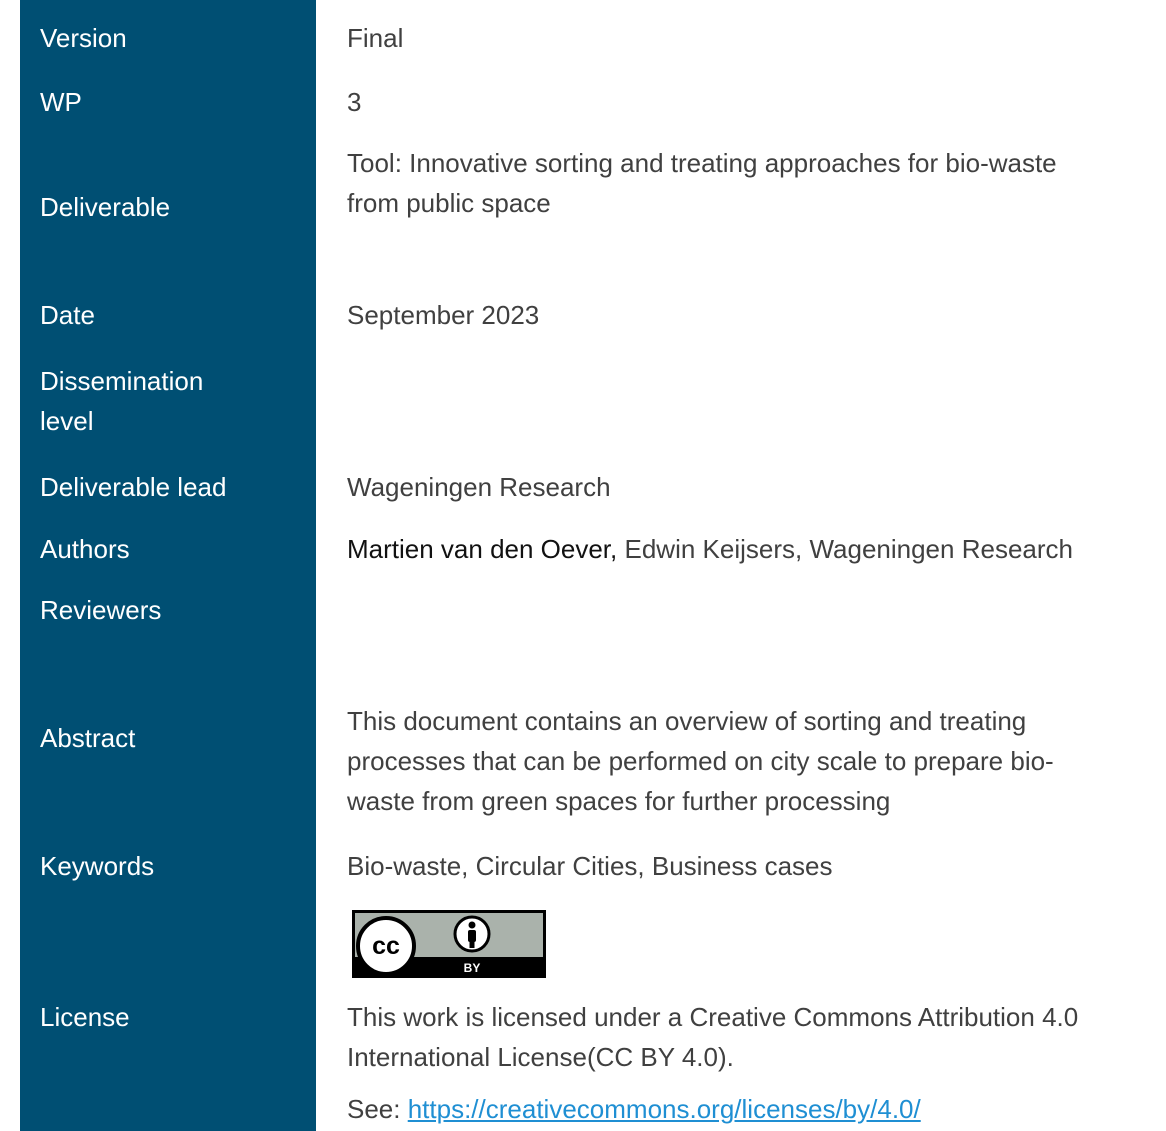 This screenshot has width=1166, height=1131. I want to click on label-dissemination: Dissemination, so click(122, 381).